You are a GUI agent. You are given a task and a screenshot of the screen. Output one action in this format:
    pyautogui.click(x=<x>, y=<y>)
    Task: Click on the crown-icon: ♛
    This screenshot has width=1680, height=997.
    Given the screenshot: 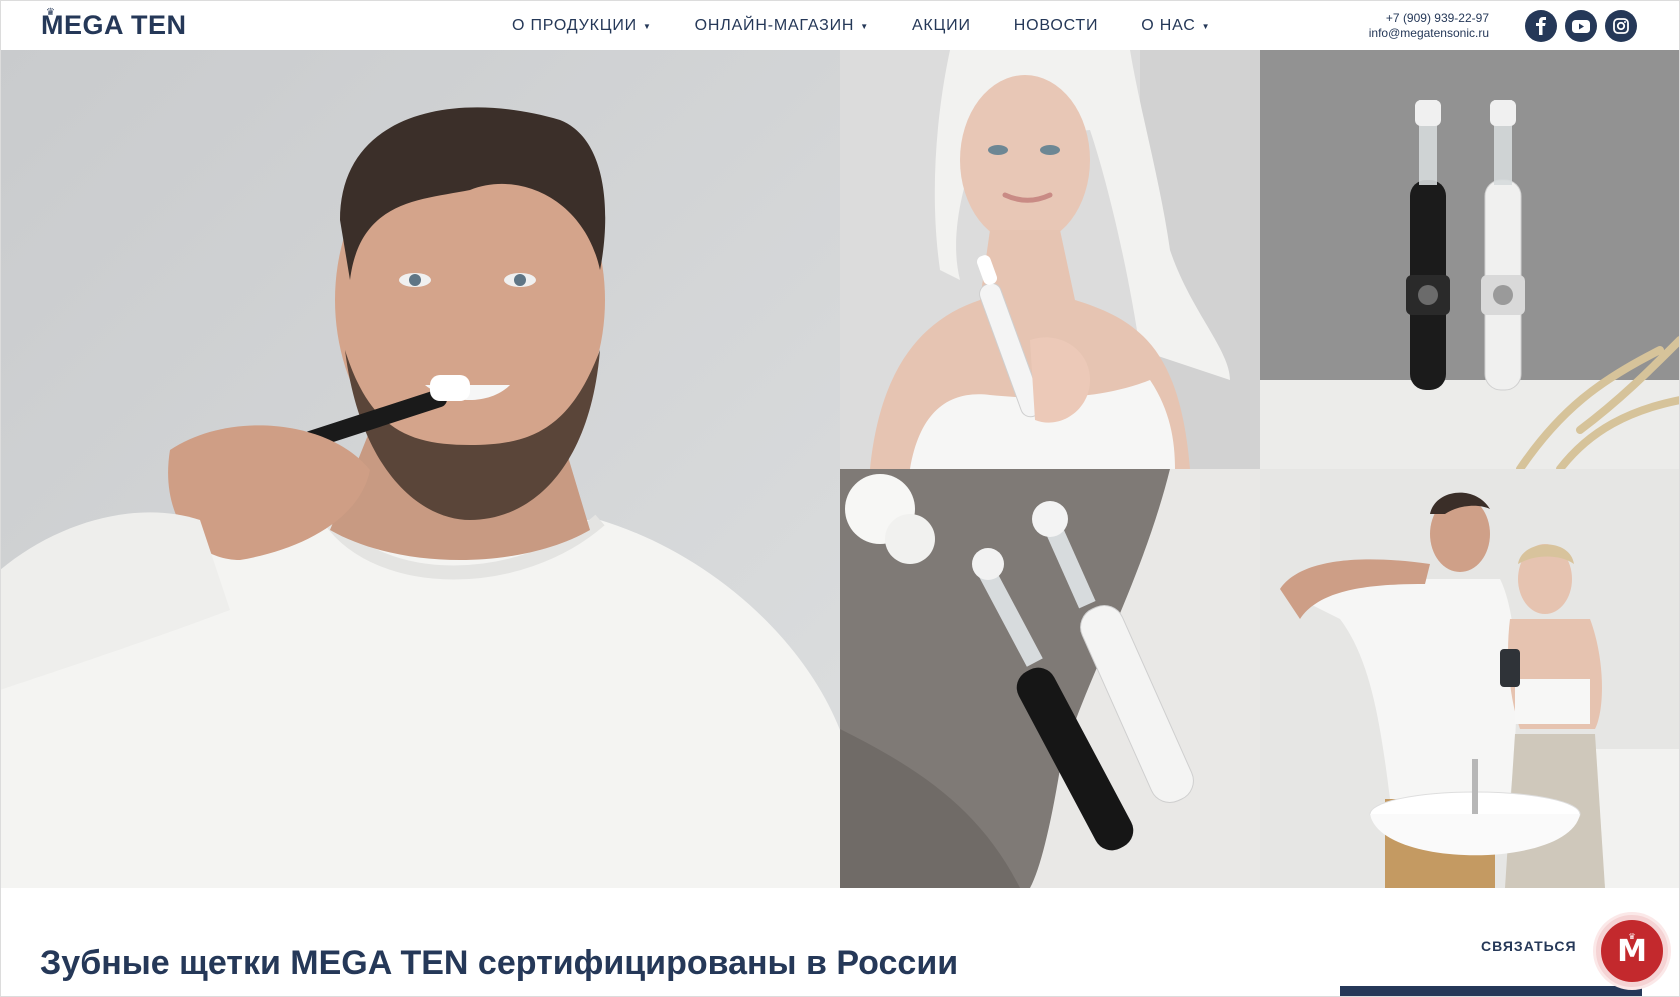 What is the action you would take?
    pyautogui.click(x=1632, y=936)
    